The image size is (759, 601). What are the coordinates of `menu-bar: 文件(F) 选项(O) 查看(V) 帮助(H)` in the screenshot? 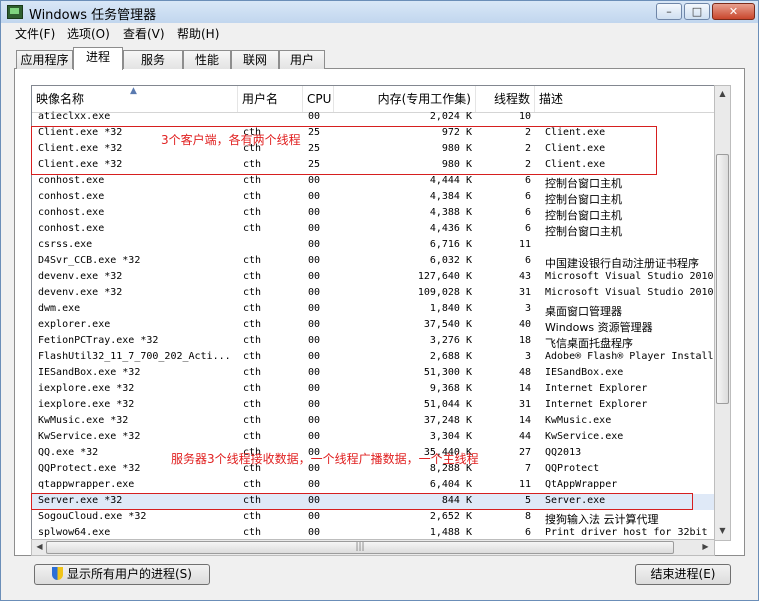 It's located at (379, 33).